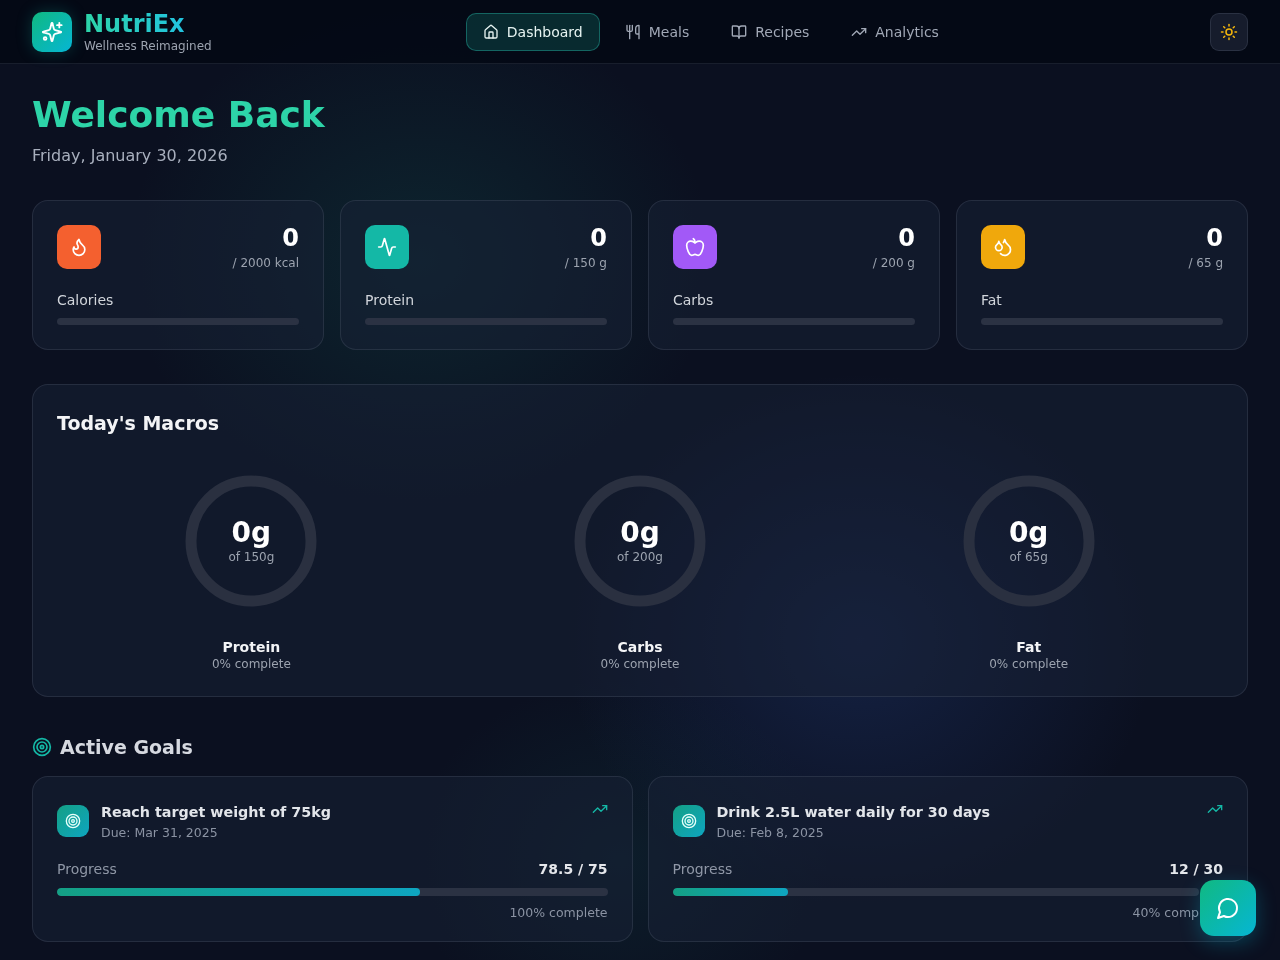 The image size is (1280, 960). What do you see at coordinates (1029, 647) in the screenshot?
I see `macro-label: Fat` at bounding box center [1029, 647].